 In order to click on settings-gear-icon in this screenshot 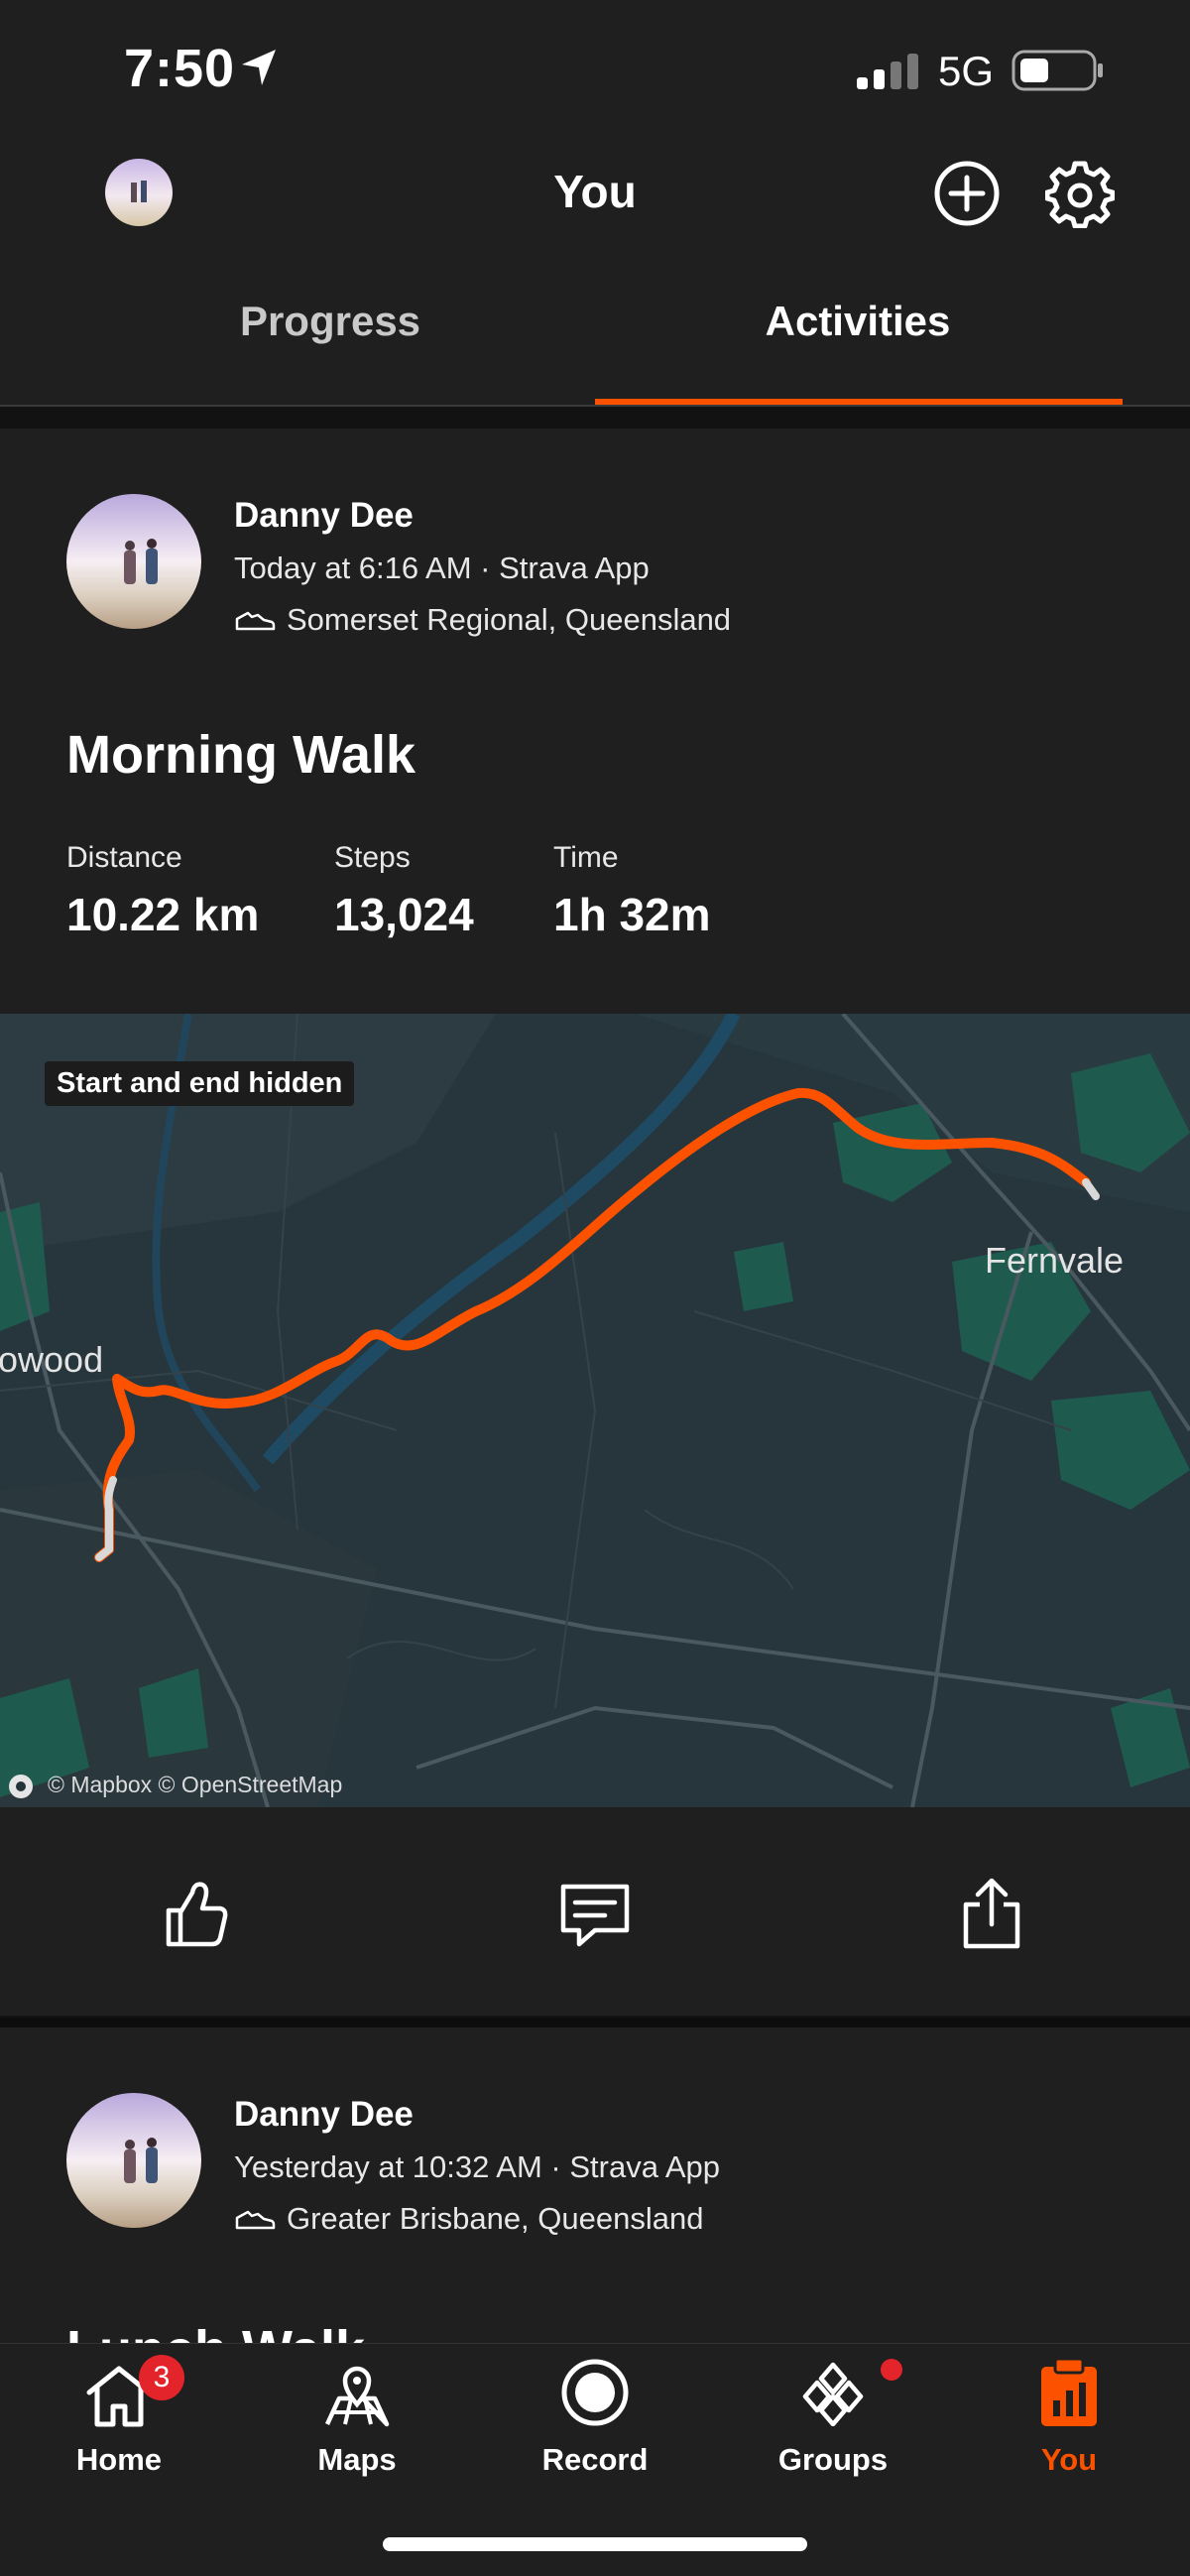, I will do `click(1080, 196)`.